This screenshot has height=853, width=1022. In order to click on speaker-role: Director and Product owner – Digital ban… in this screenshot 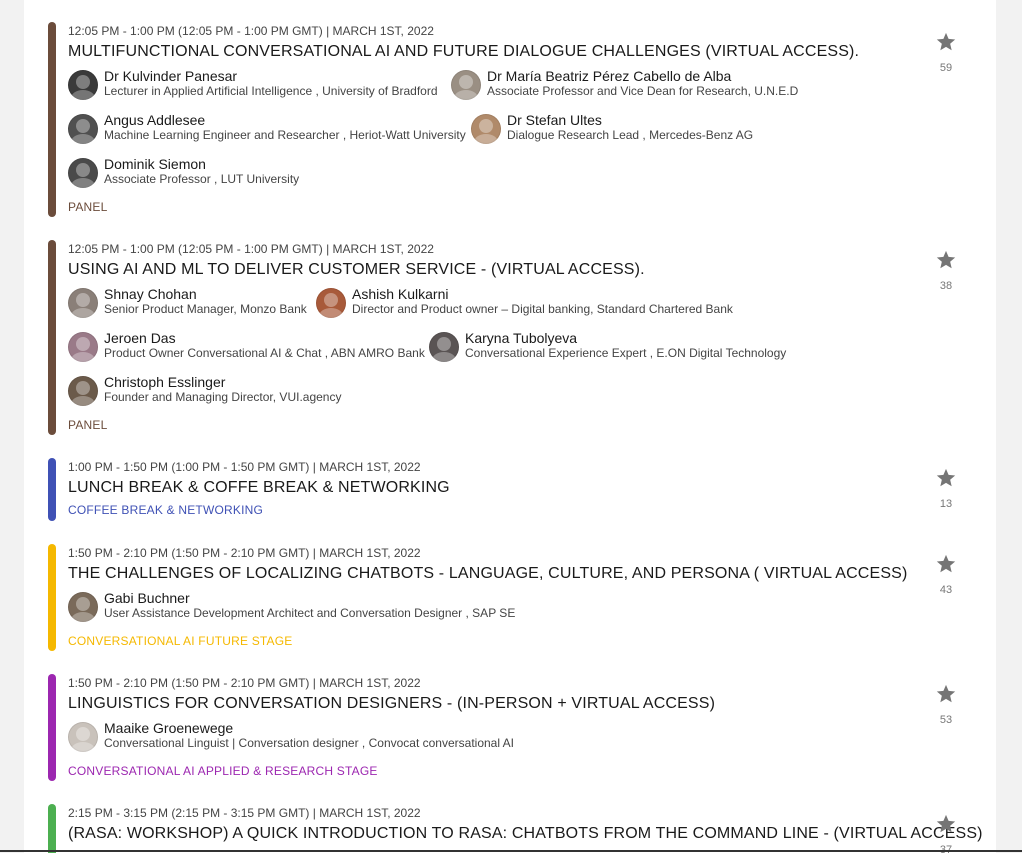, I will do `click(542, 309)`.